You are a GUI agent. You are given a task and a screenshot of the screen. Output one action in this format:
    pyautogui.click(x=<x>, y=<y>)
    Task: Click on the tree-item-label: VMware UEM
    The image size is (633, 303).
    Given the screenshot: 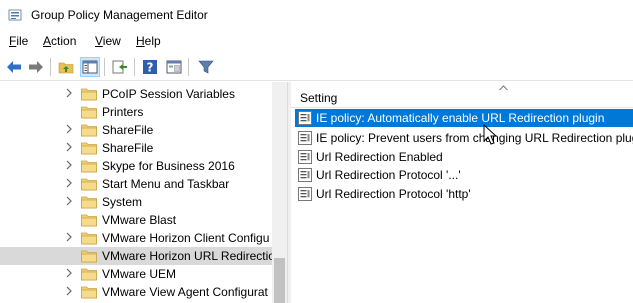 What is the action you would take?
    pyautogui.click(x=139, y=274)
    